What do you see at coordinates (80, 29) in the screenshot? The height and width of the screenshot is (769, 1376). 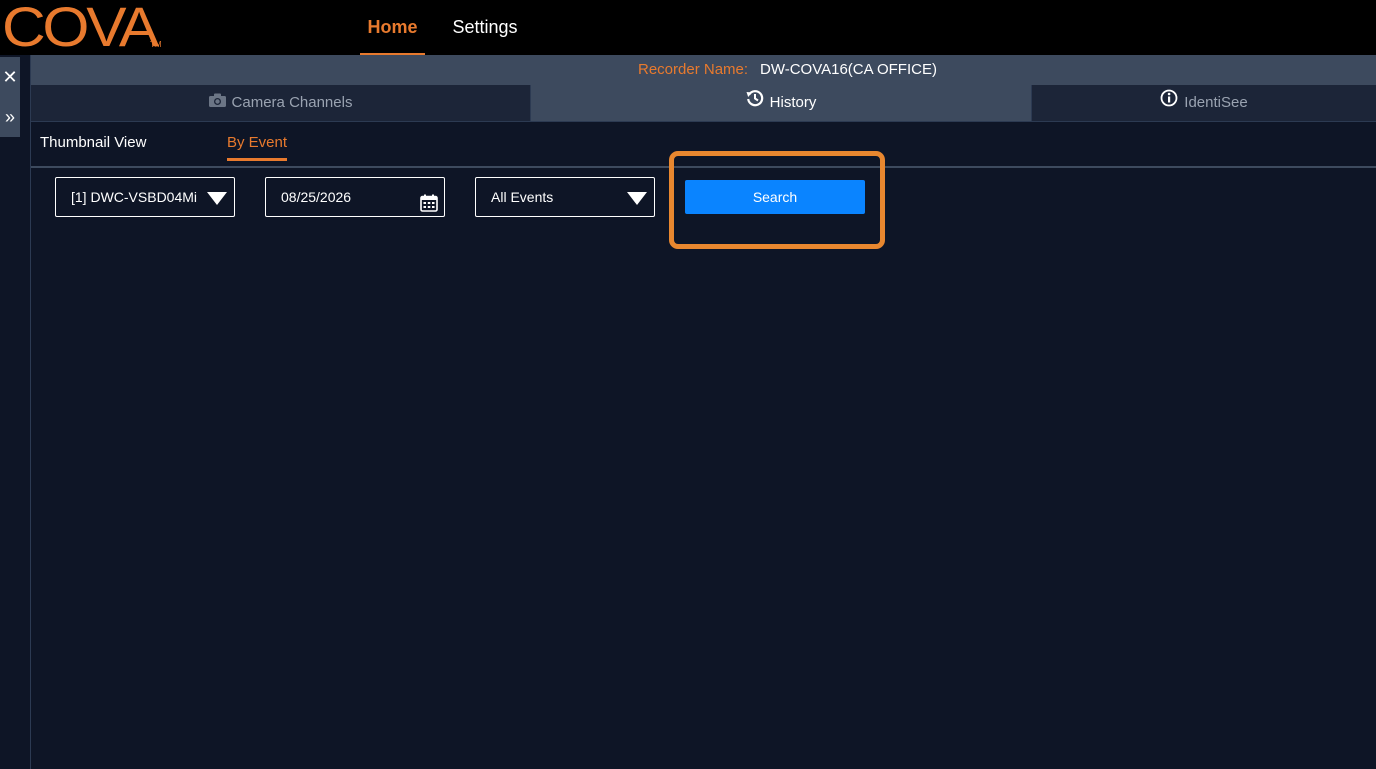 I see `cova-logo: COVA` at bounding box center [80, 29].